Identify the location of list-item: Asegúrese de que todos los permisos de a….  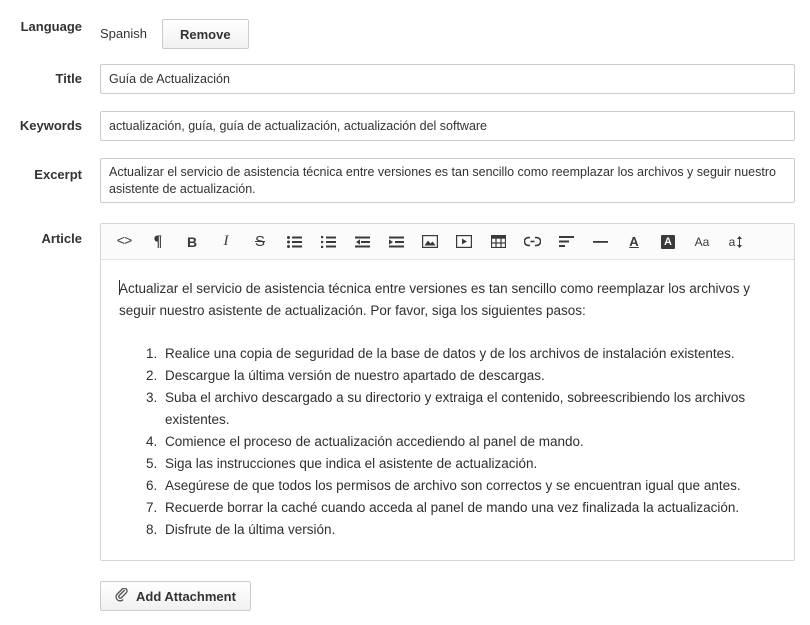
(468, 486).